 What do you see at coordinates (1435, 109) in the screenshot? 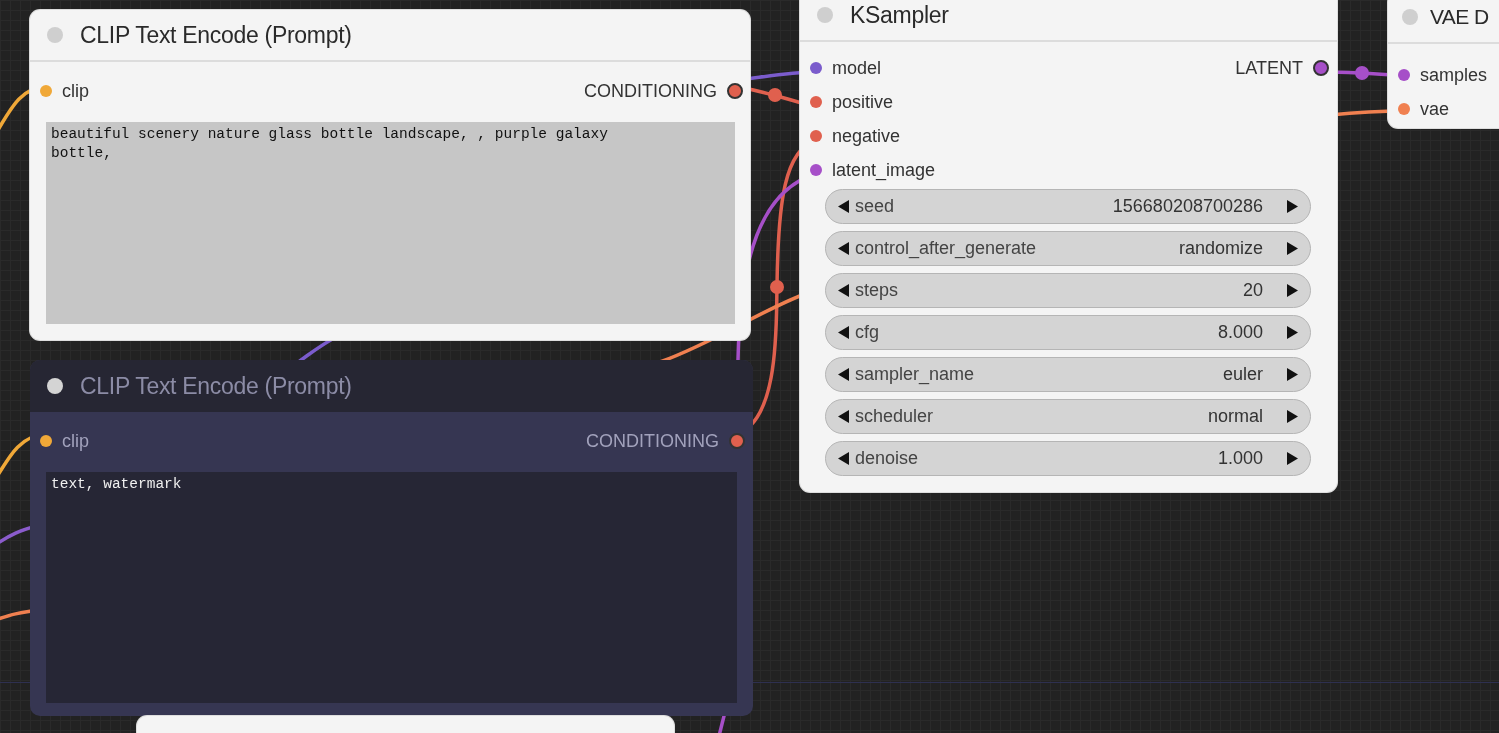
I see `input-label: vae` at bounding box center [1435, 109].